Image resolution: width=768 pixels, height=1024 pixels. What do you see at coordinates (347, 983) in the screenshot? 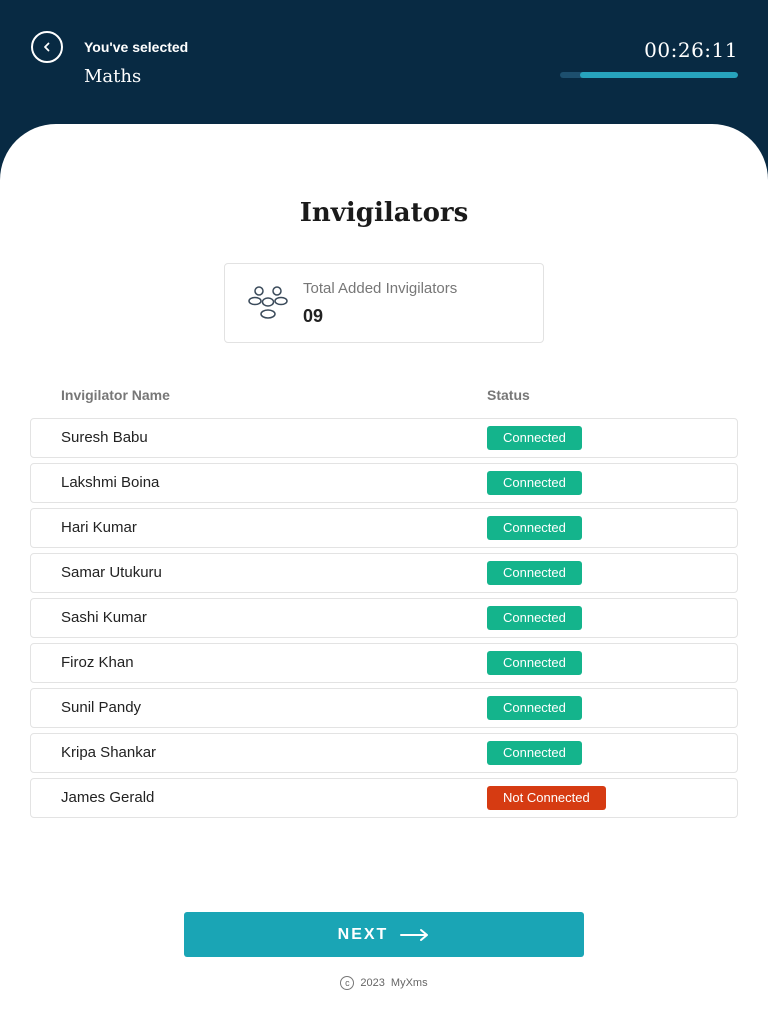
I see `copyright-icon: c` at bounding box center [347, 983].